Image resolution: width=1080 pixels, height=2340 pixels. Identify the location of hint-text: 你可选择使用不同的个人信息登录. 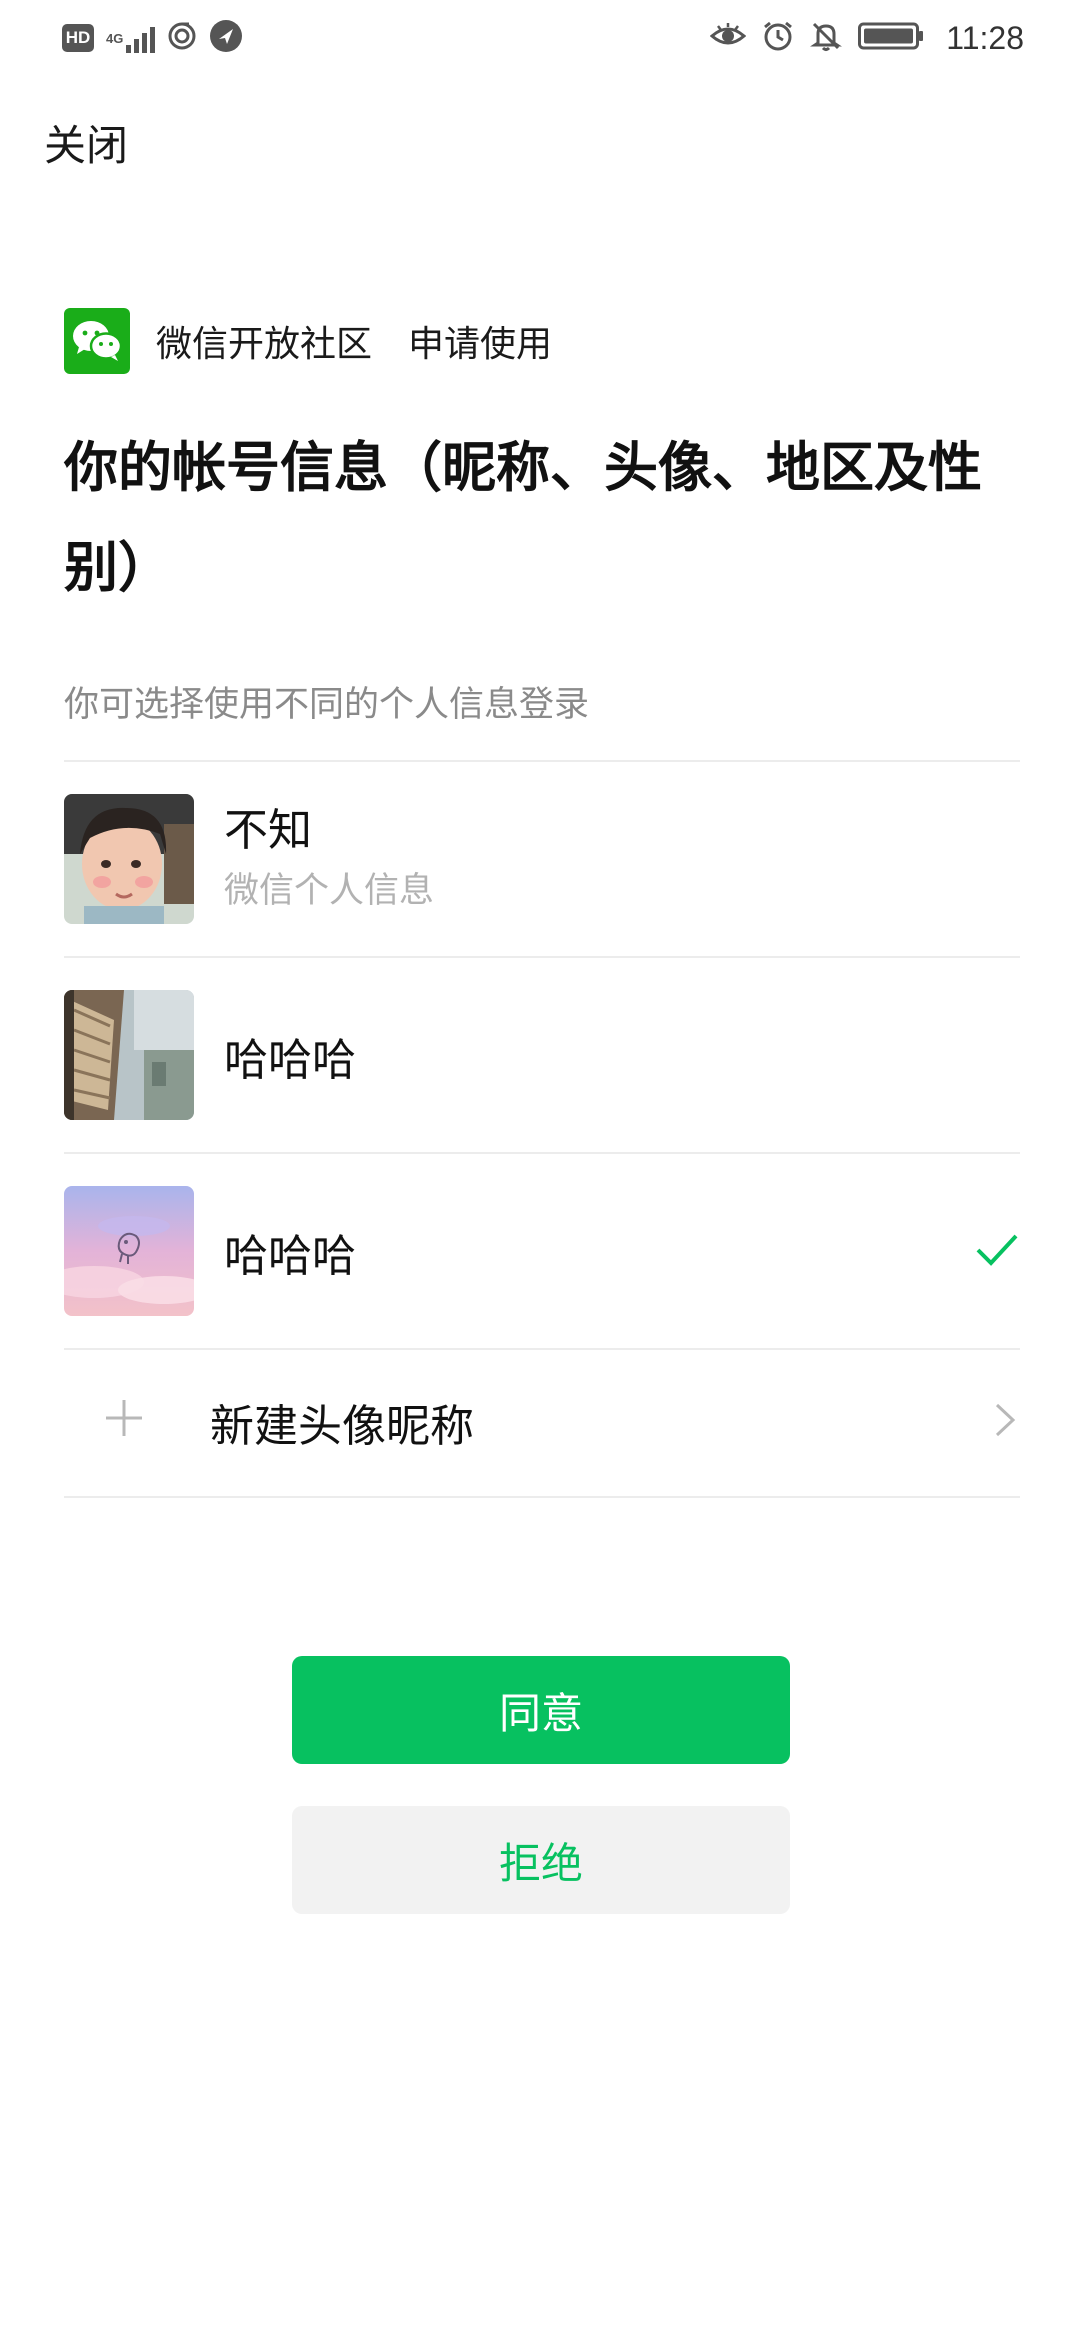
(327, 705).